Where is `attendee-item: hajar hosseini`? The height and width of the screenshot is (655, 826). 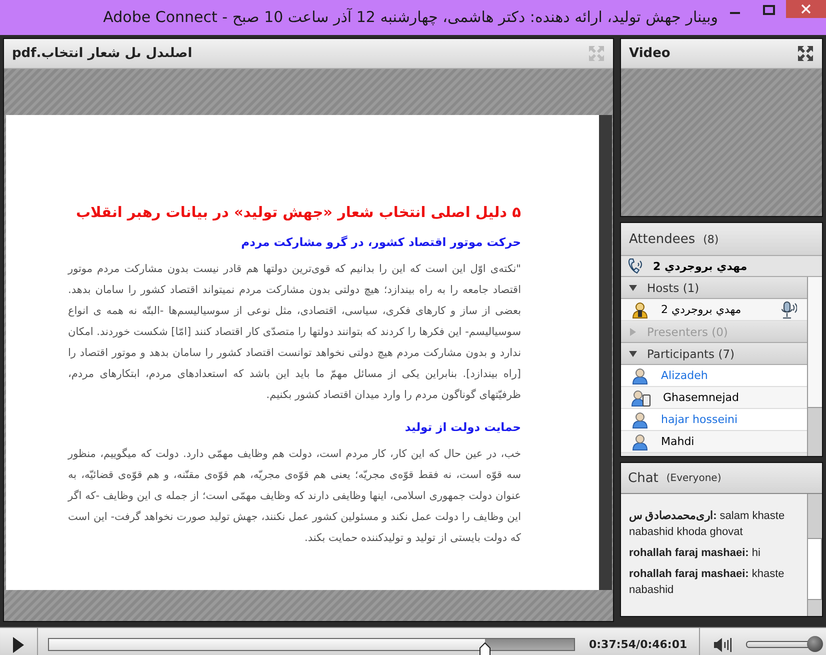 attendee-item: hajar hosseini is located at coordinates (714, 420).